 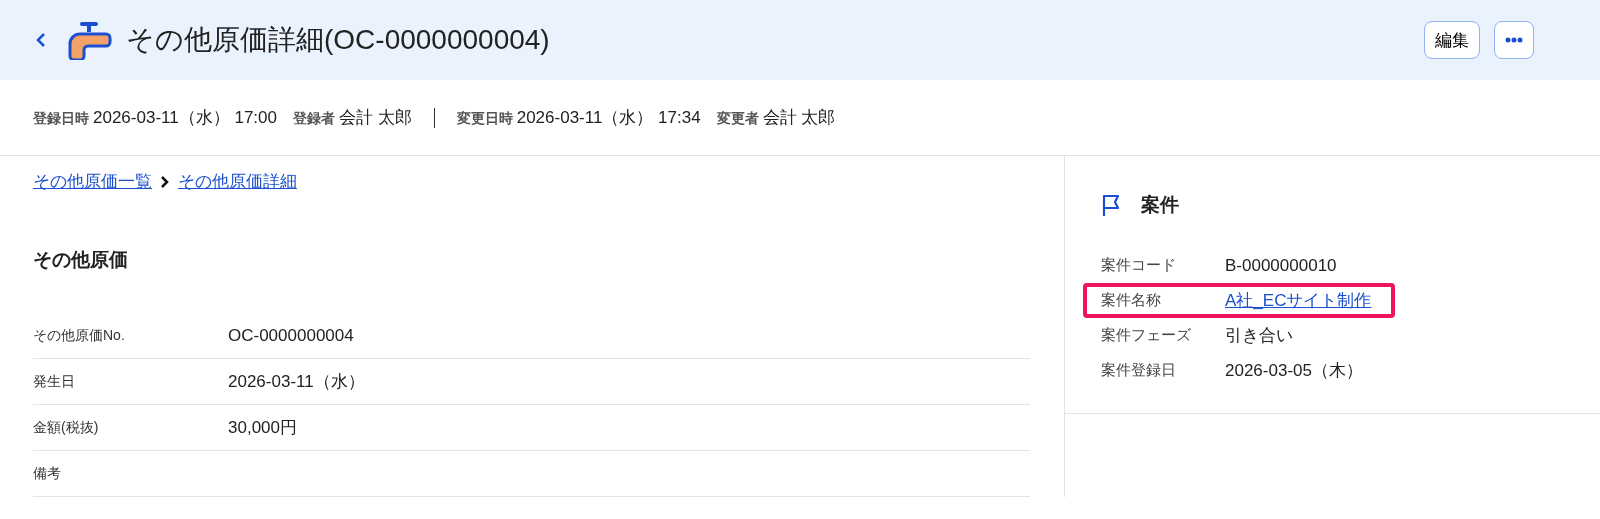 I want to click on field-label: 金額(税抜), so click(x=66, y=427).